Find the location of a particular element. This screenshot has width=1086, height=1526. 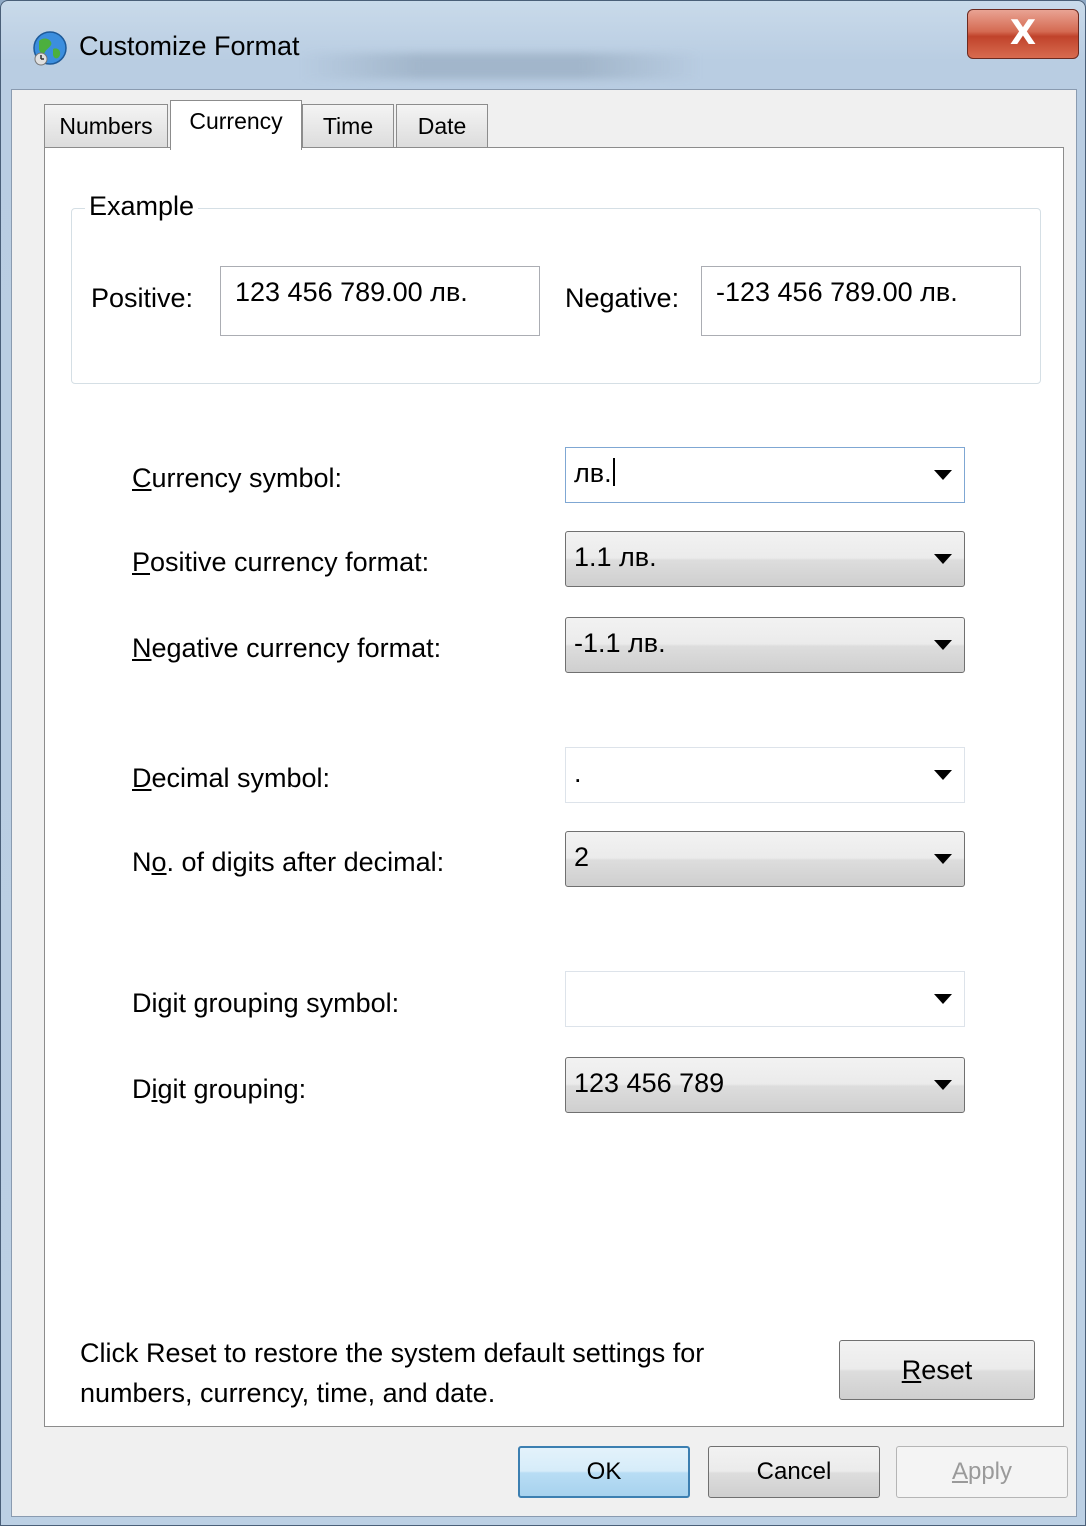

negative-format-value: -1.1 лв. is located at coordinates (620, 643).